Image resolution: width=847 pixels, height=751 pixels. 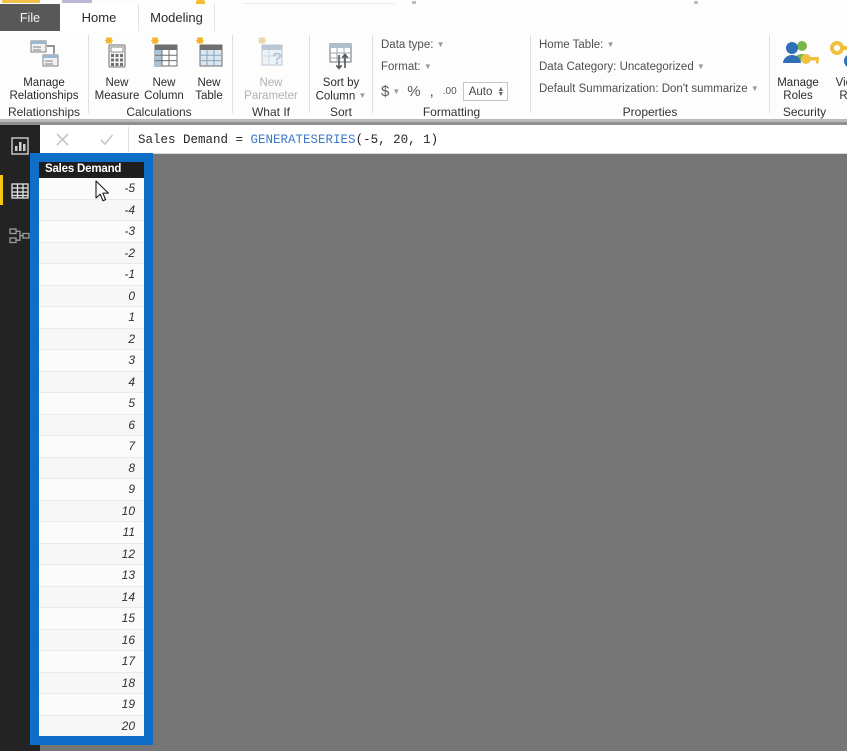 I want to click on ribbon-group-label-calculations: Calculations, so click(x=159, y=112).